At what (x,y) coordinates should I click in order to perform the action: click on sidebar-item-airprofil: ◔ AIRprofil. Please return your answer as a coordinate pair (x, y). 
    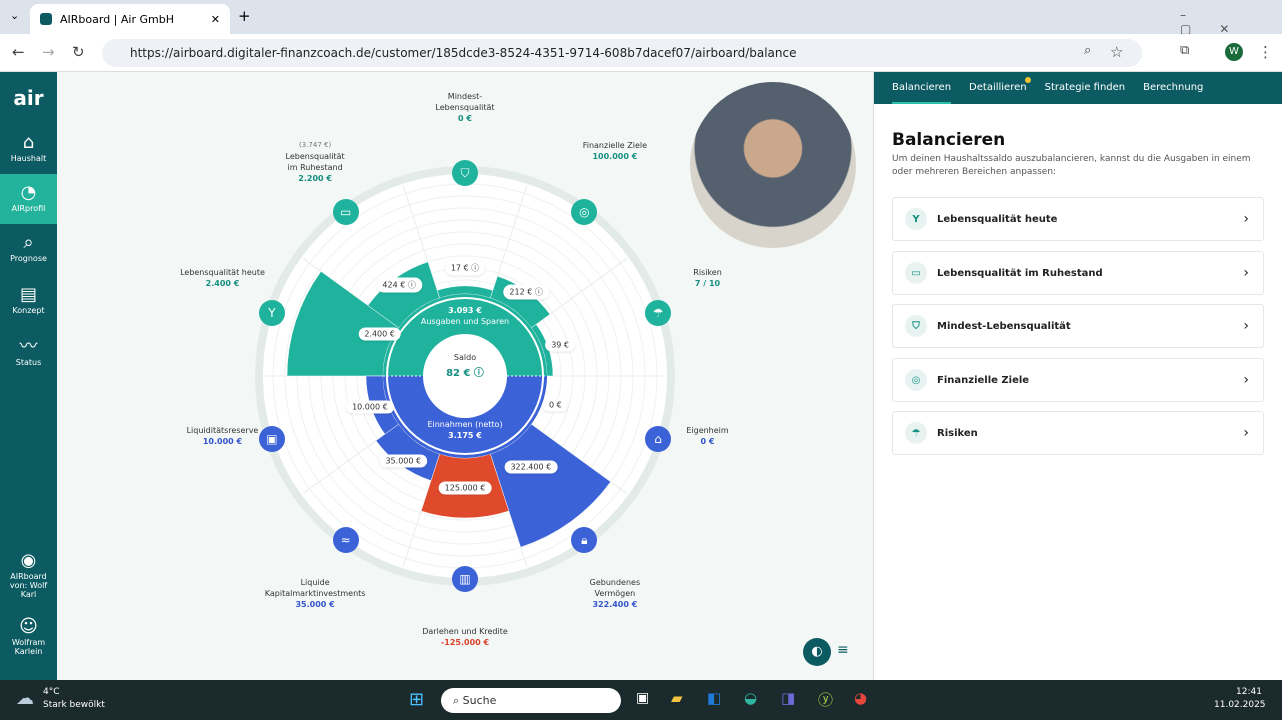
    Looking at the image, I should click on (28, 199).